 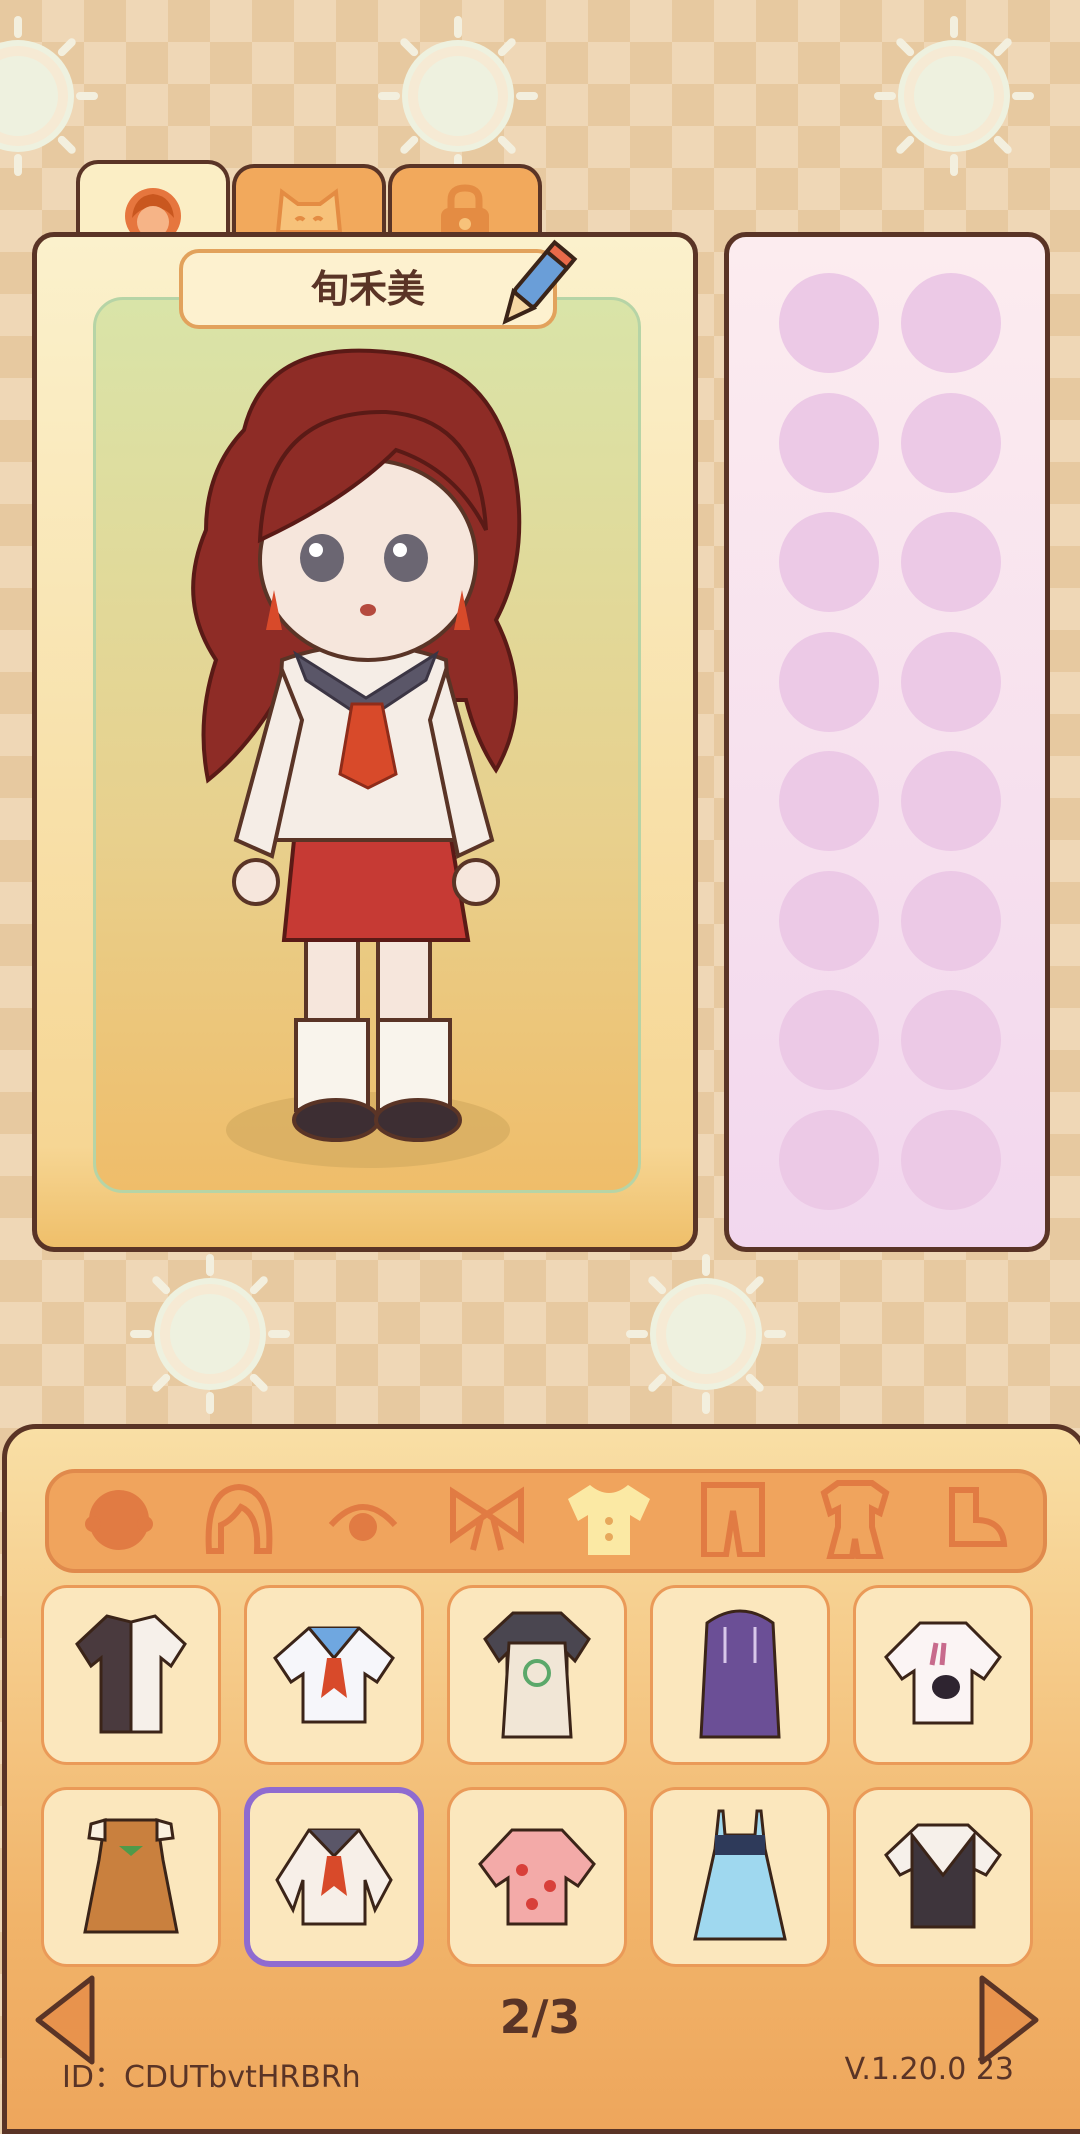 I want to click on eye-icon, so click(x=363, y=1521).